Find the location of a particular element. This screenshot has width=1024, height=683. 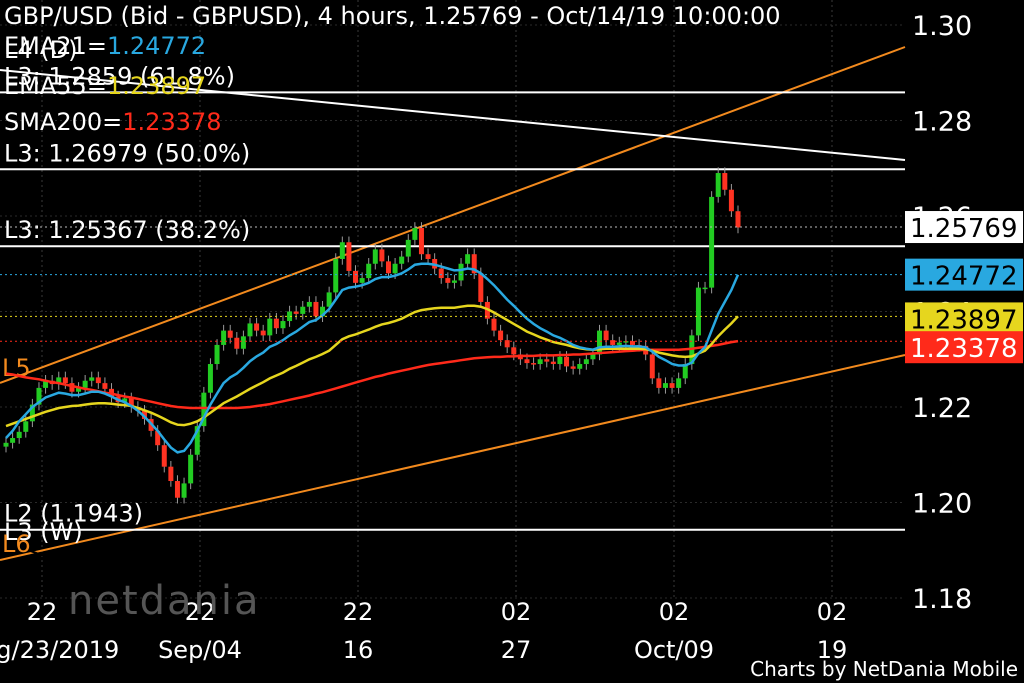

price-tag-label-3: 1.23378 is located at coordinates (964, 349).